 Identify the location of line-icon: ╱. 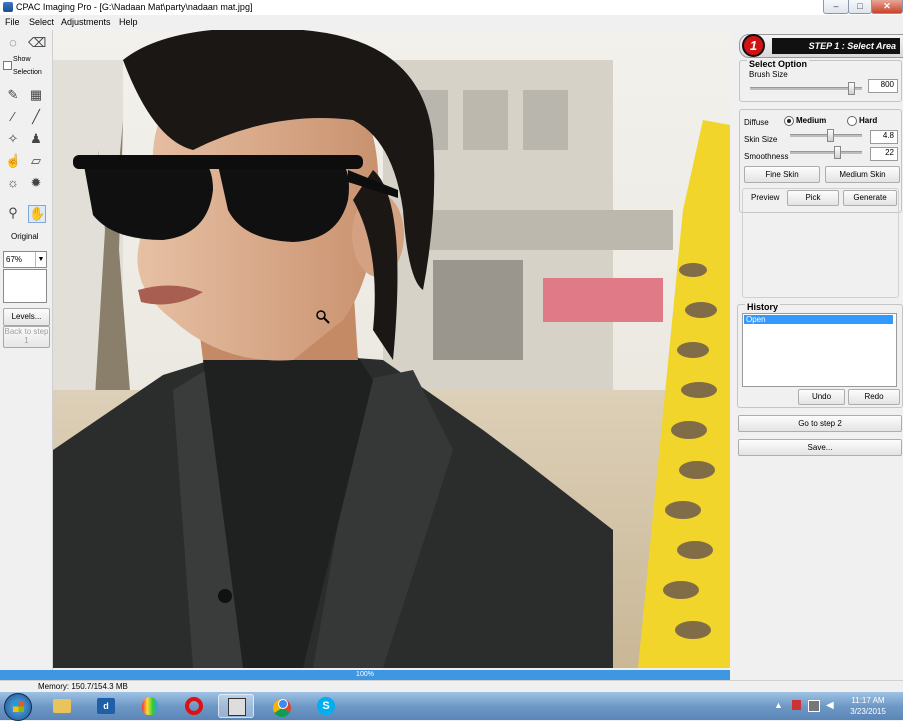
(36, 117).